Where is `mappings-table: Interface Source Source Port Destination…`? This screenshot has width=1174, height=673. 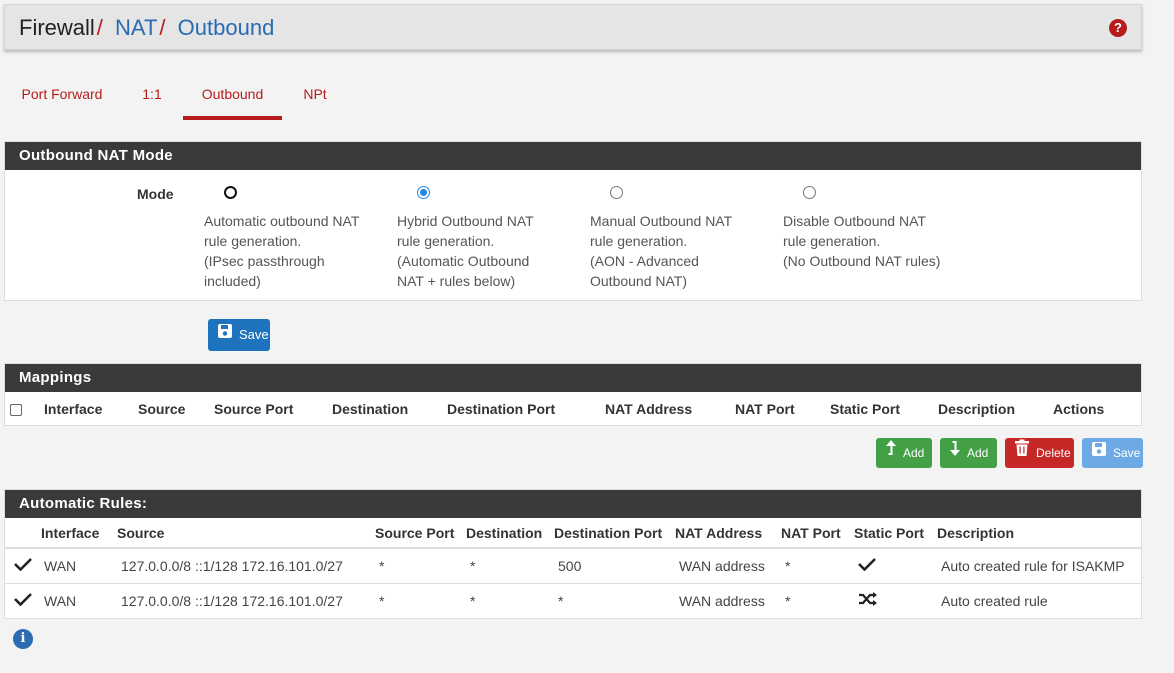 mappings-table: Interface Source Source Port Destination… is located at coordinates (573, 409).